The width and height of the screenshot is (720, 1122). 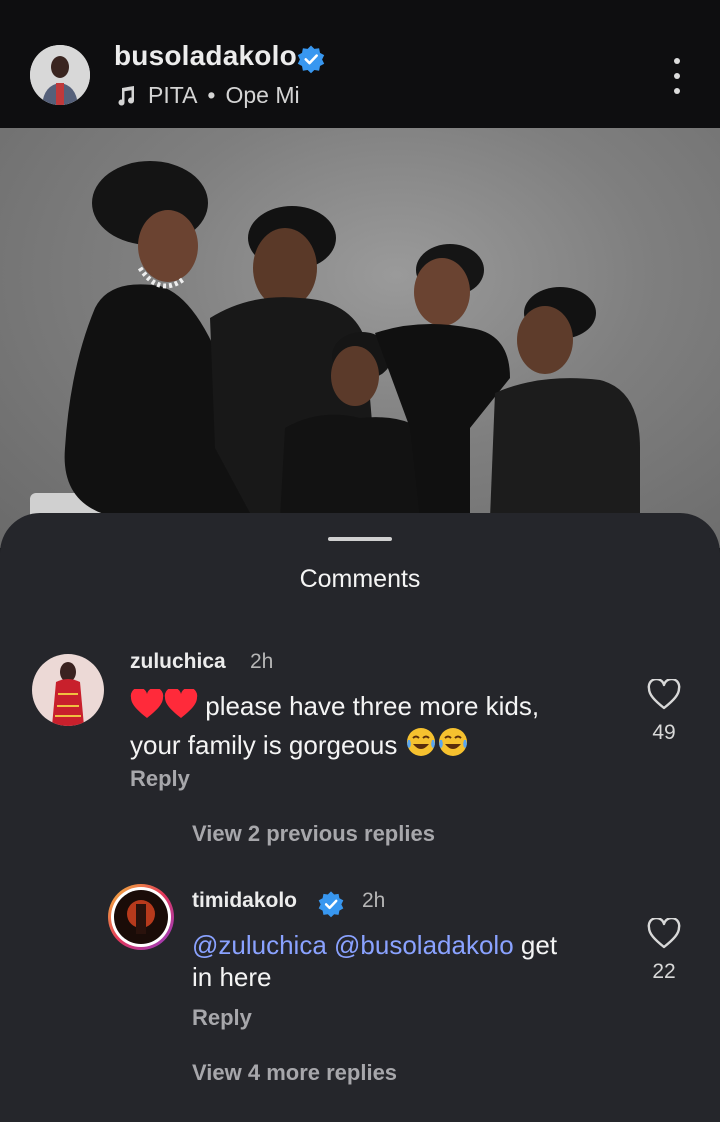 What do you see at coordinates (313, 834) in the screenshot?
I see `view-previous-replies-button: View 2 previous replies` at bounding box center [313, 834].